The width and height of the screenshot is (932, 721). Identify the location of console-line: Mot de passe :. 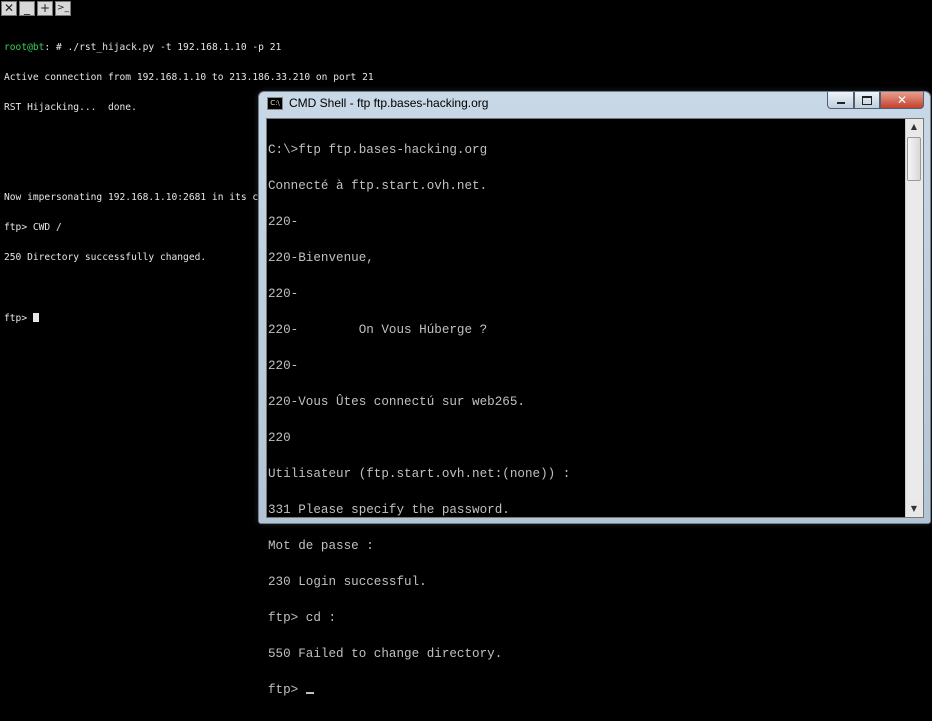
(321, 546).